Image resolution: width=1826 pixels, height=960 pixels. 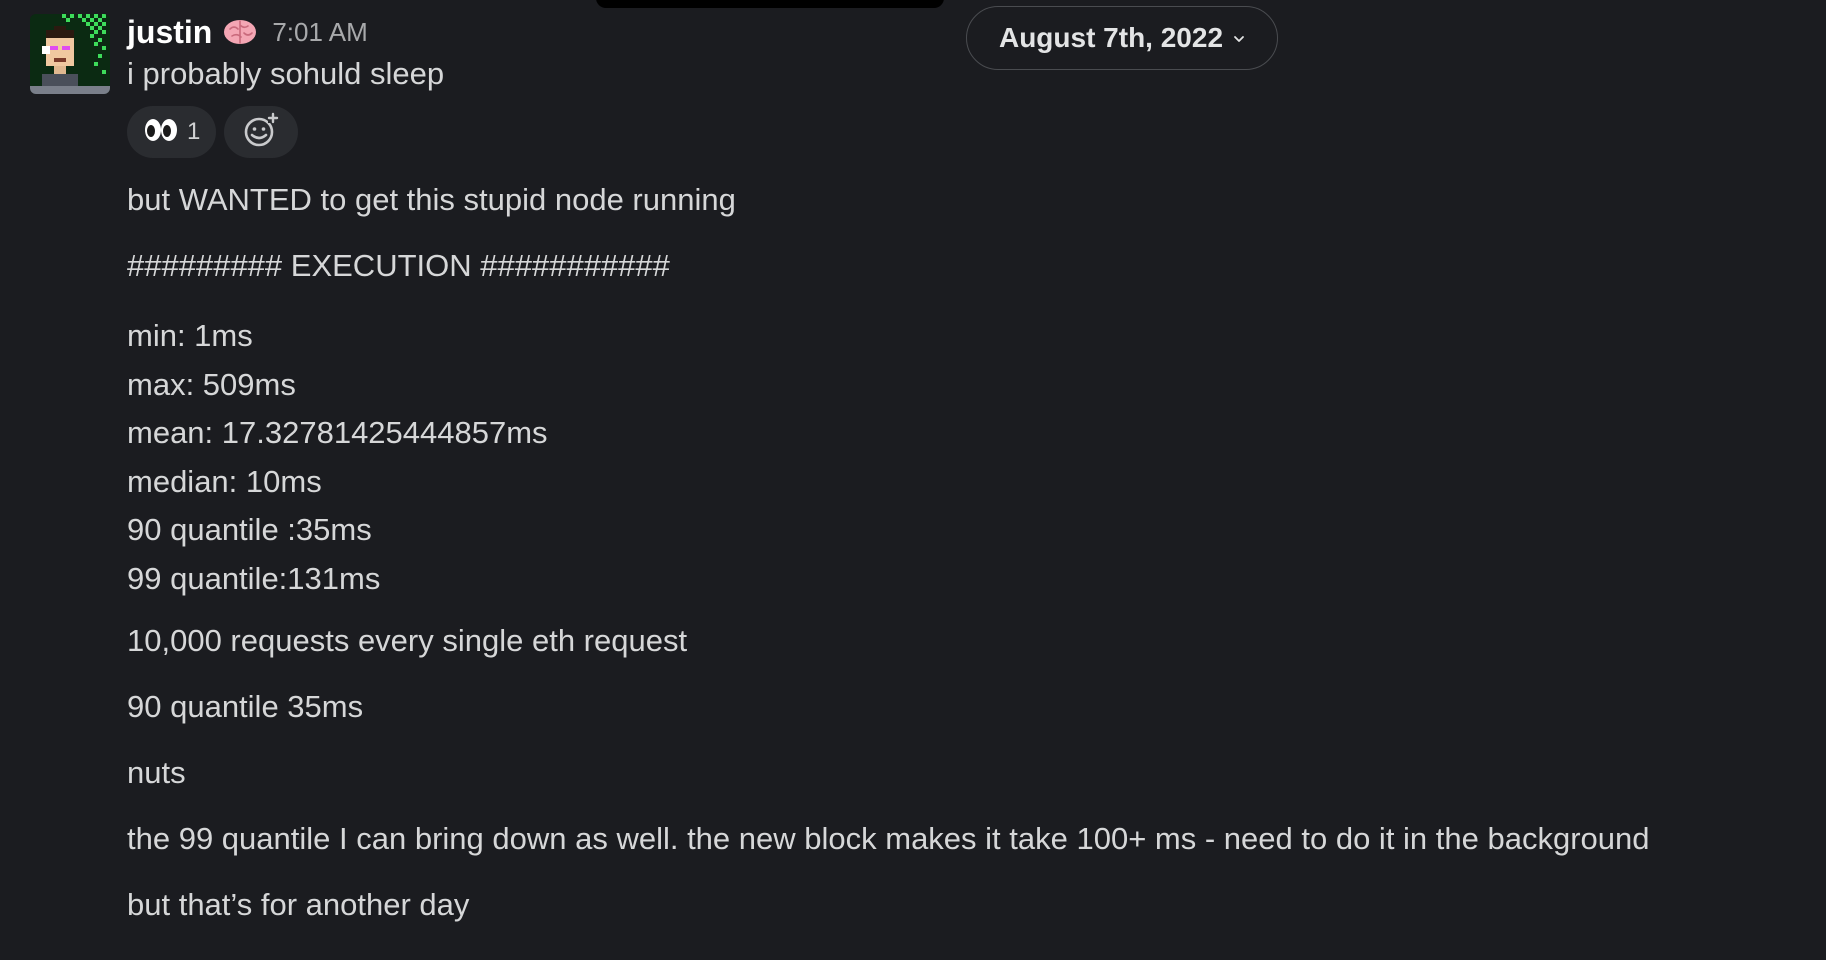 What do you see at coordinates (967, 32) in the screenshot?
I see `message-header: justin 7:01 AM` at bounding box center [967, 32].